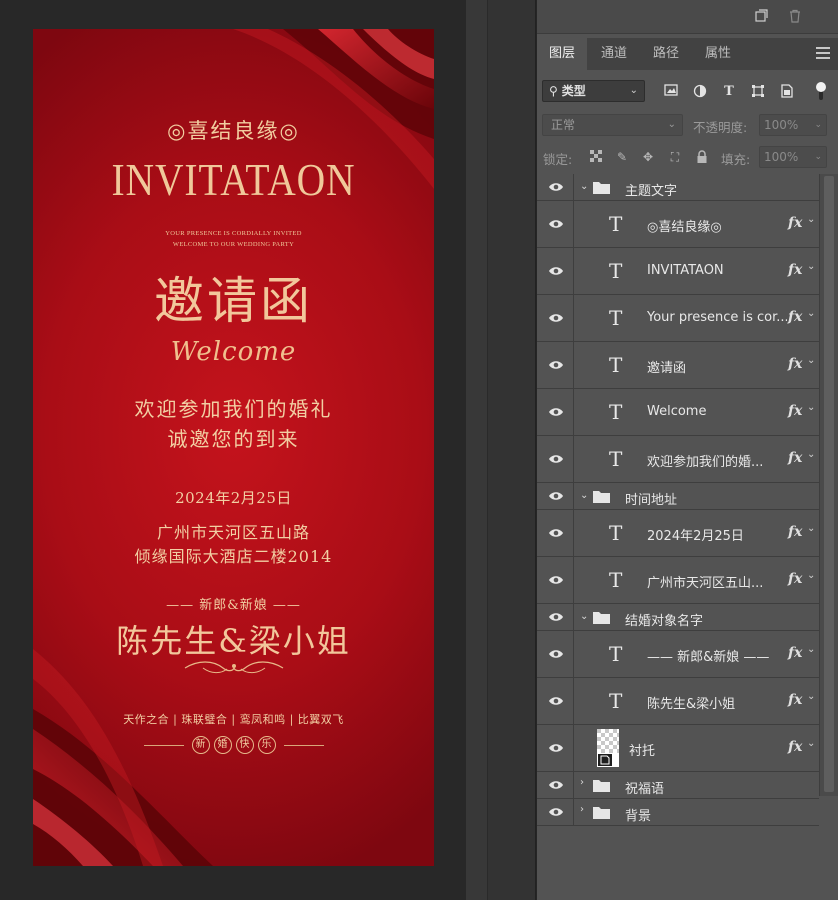 Image resolution: width=838 pixels, height=900 pixels. I want to click on layer-row: T —— 新郎&新娘 —— fx ⌄, so click(678, 654).